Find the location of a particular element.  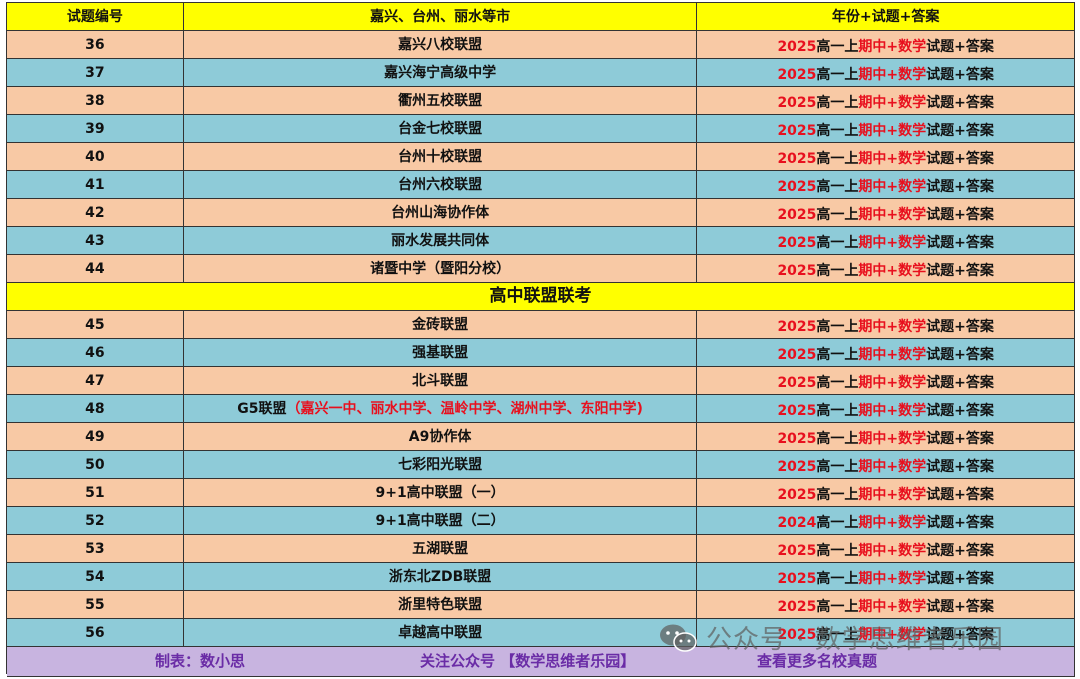

section-title: 高中联盟联考 is located at coordinates (541, 297).